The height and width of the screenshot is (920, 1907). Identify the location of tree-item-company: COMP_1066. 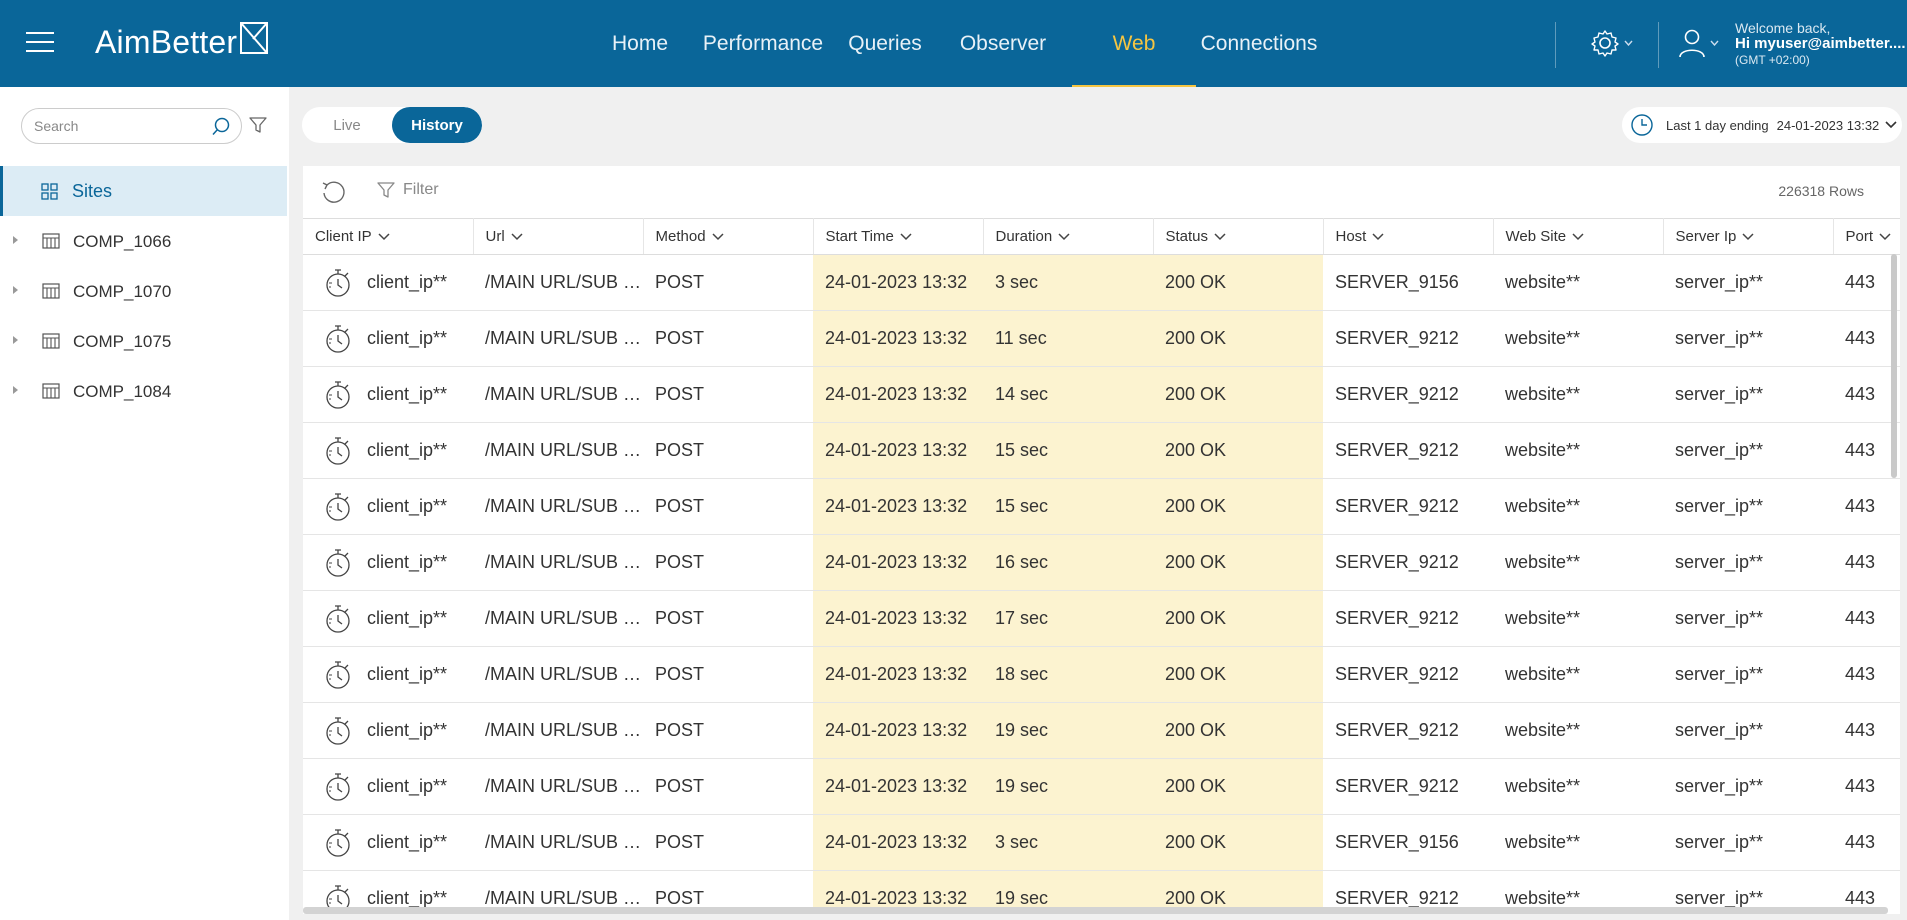
(143, 241).